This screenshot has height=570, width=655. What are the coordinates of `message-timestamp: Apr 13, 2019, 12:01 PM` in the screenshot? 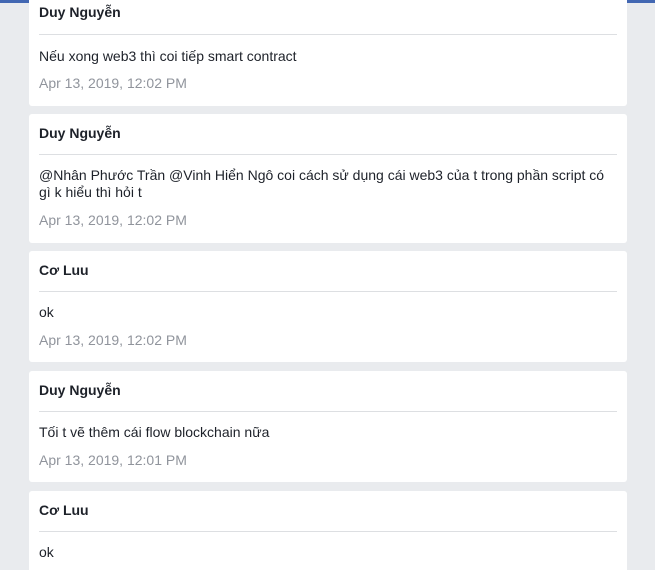 It's located at (113, 460).